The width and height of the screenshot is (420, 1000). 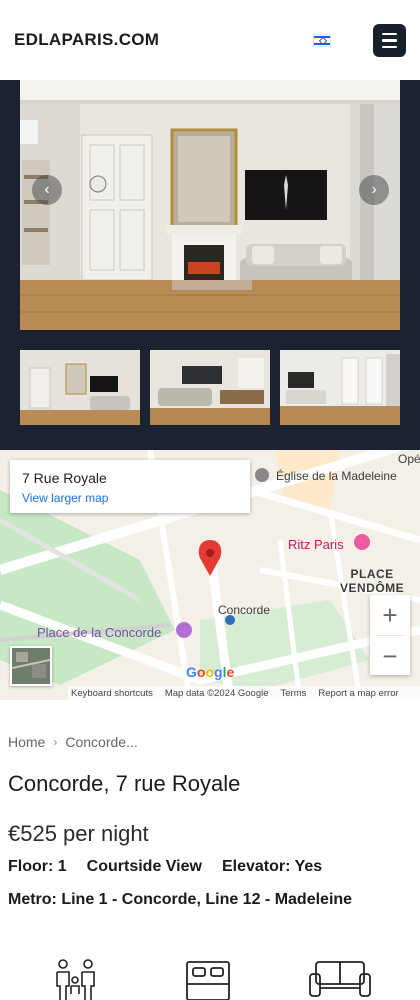 I want to click on listing-facts: Floor: 1 Courtside View Elevator: Yes, so click(x=165, y=867).